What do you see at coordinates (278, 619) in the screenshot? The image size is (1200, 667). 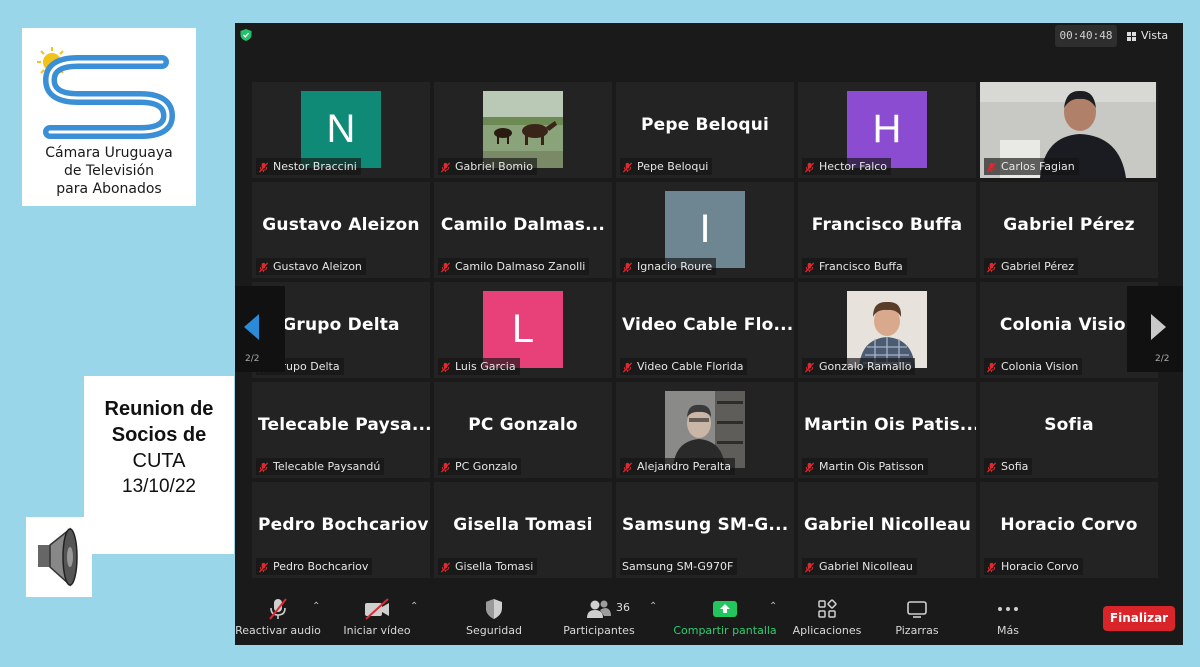 I see `unmute-button: Reactivar audio` at bounding box center [278, 619].